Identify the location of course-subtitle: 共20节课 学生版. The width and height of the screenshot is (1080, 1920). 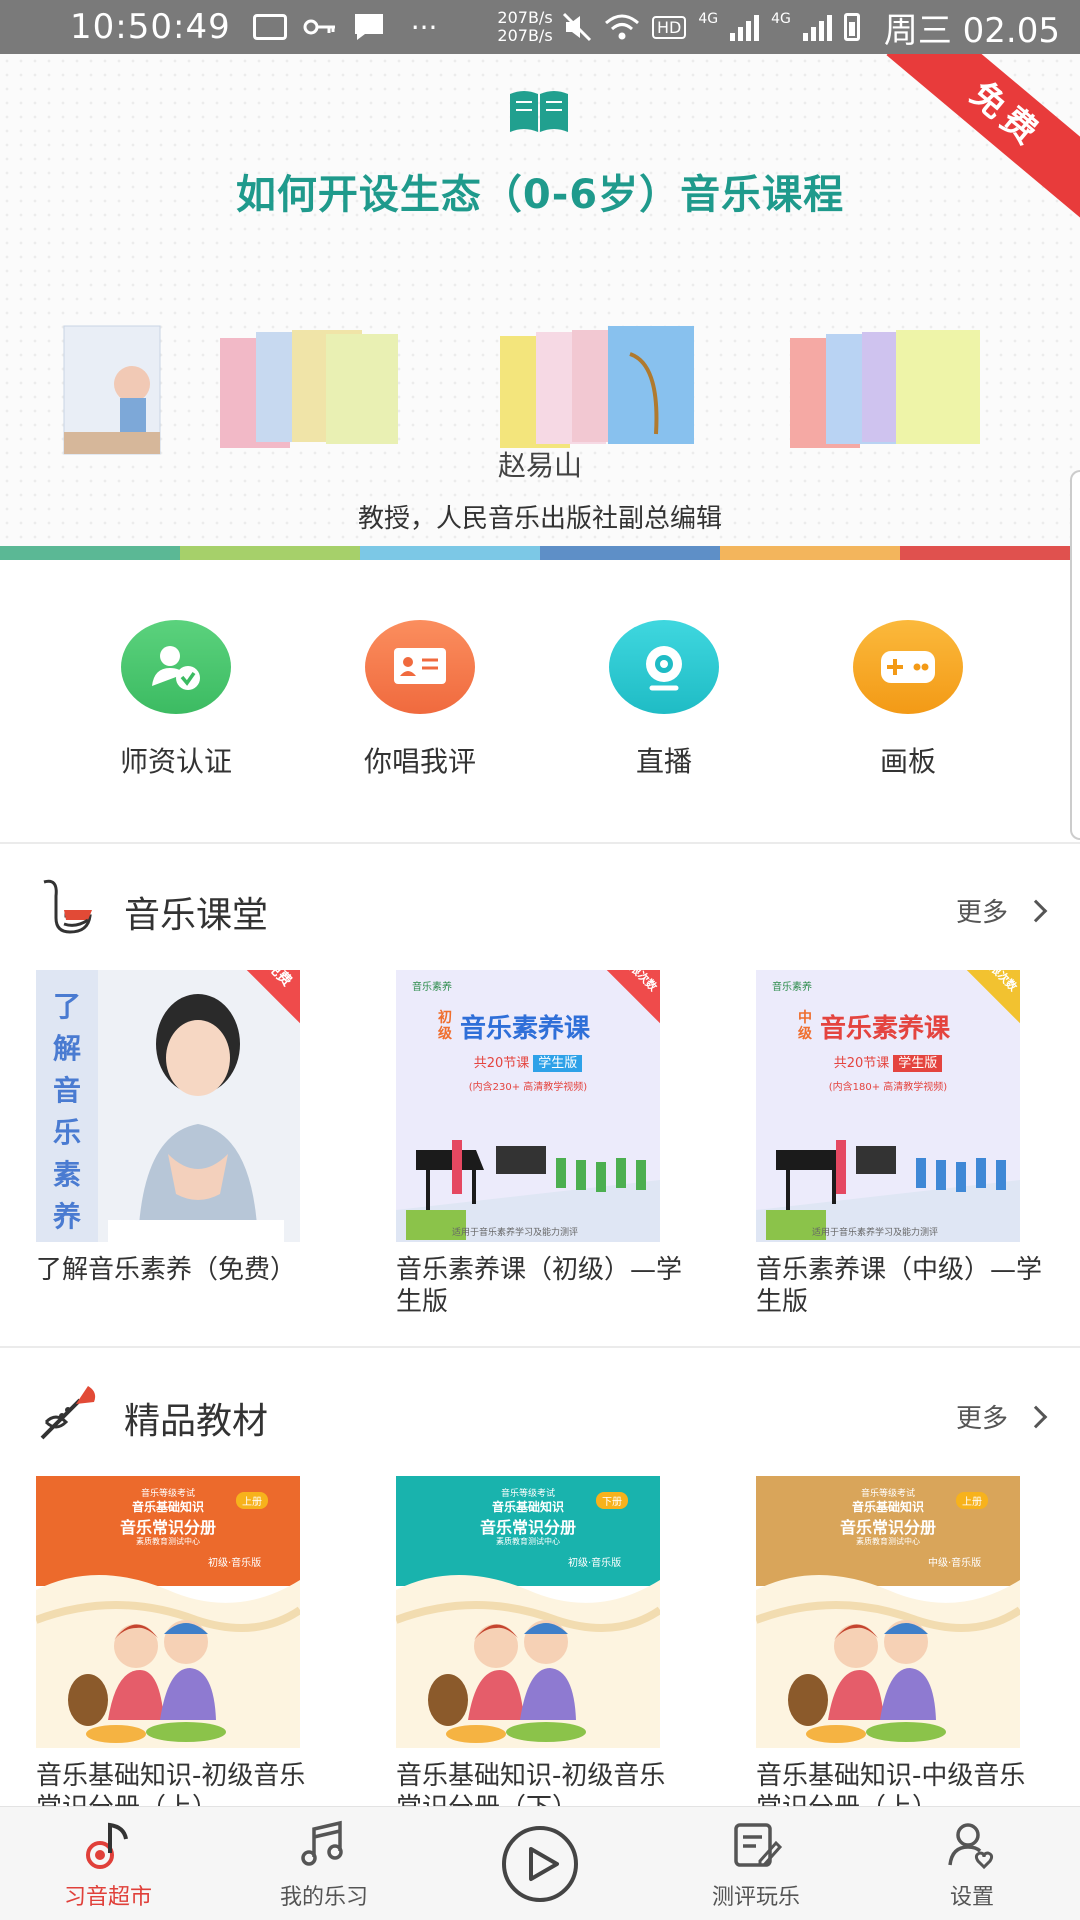
(528, 1062).